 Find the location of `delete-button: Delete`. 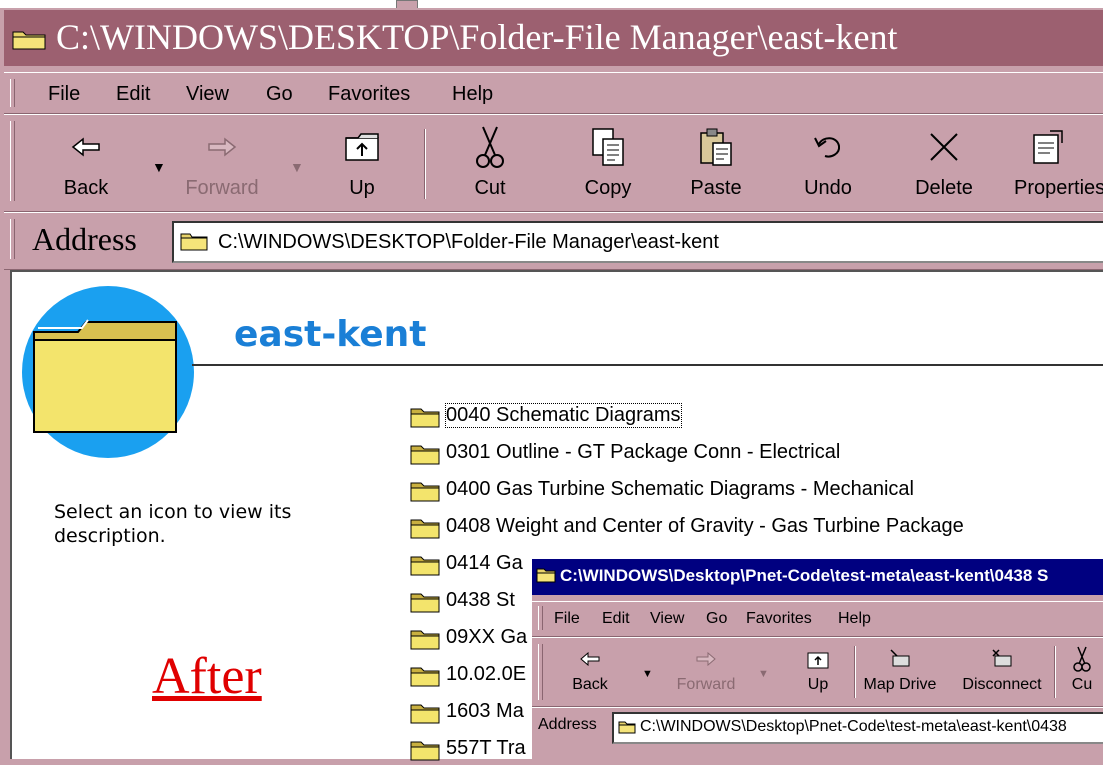

delete-button: Delete is located at coordinates (944, 161).